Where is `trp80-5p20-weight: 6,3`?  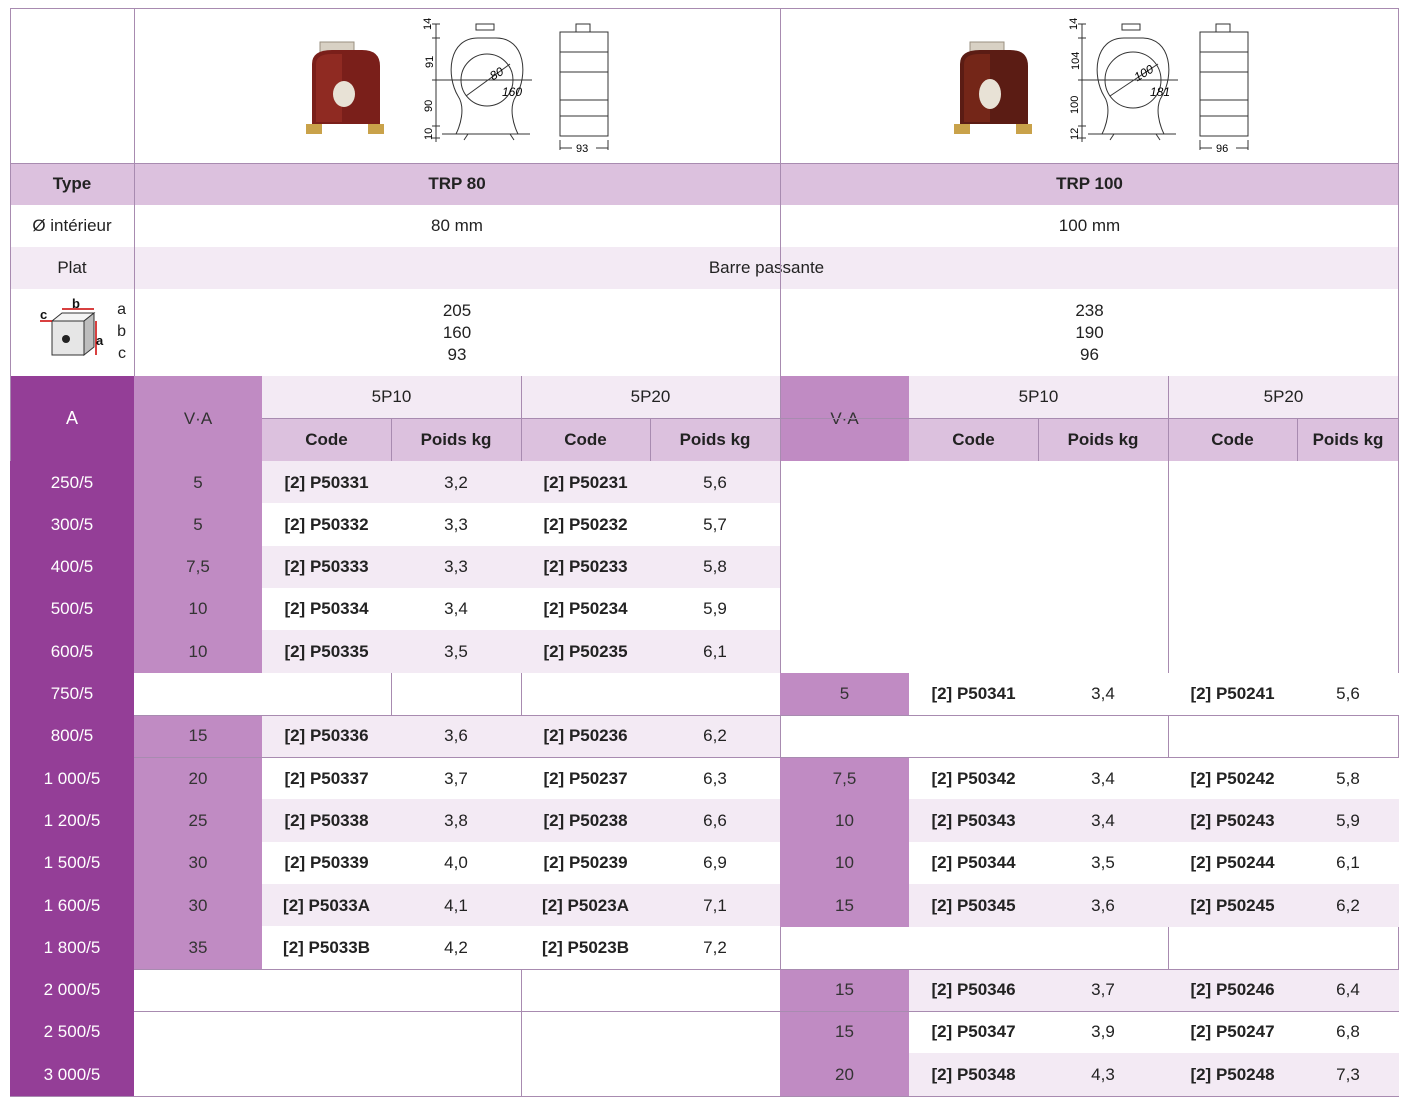 trp80-5p20-weight: 6,3 is located at coordinates (715, 779).